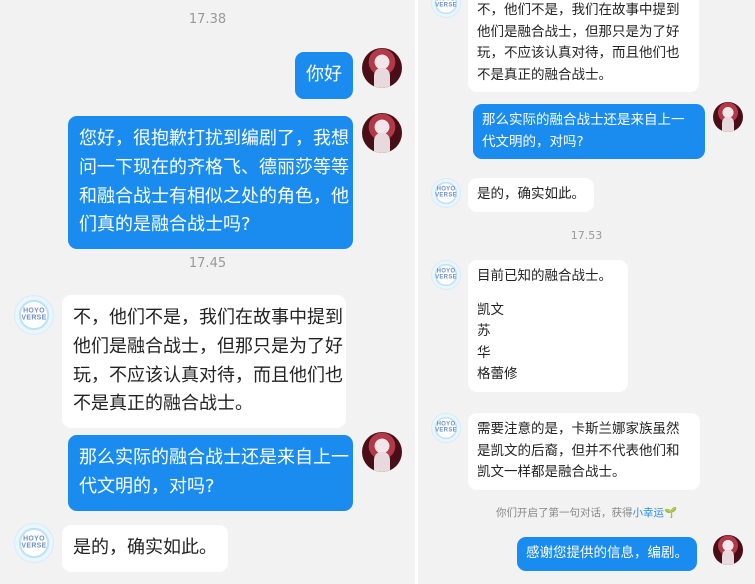  Describe the element at coordinates (214, 196) in the screenshot. I see `message-line: 和融合战士有相似之处的角色，他` at that location.